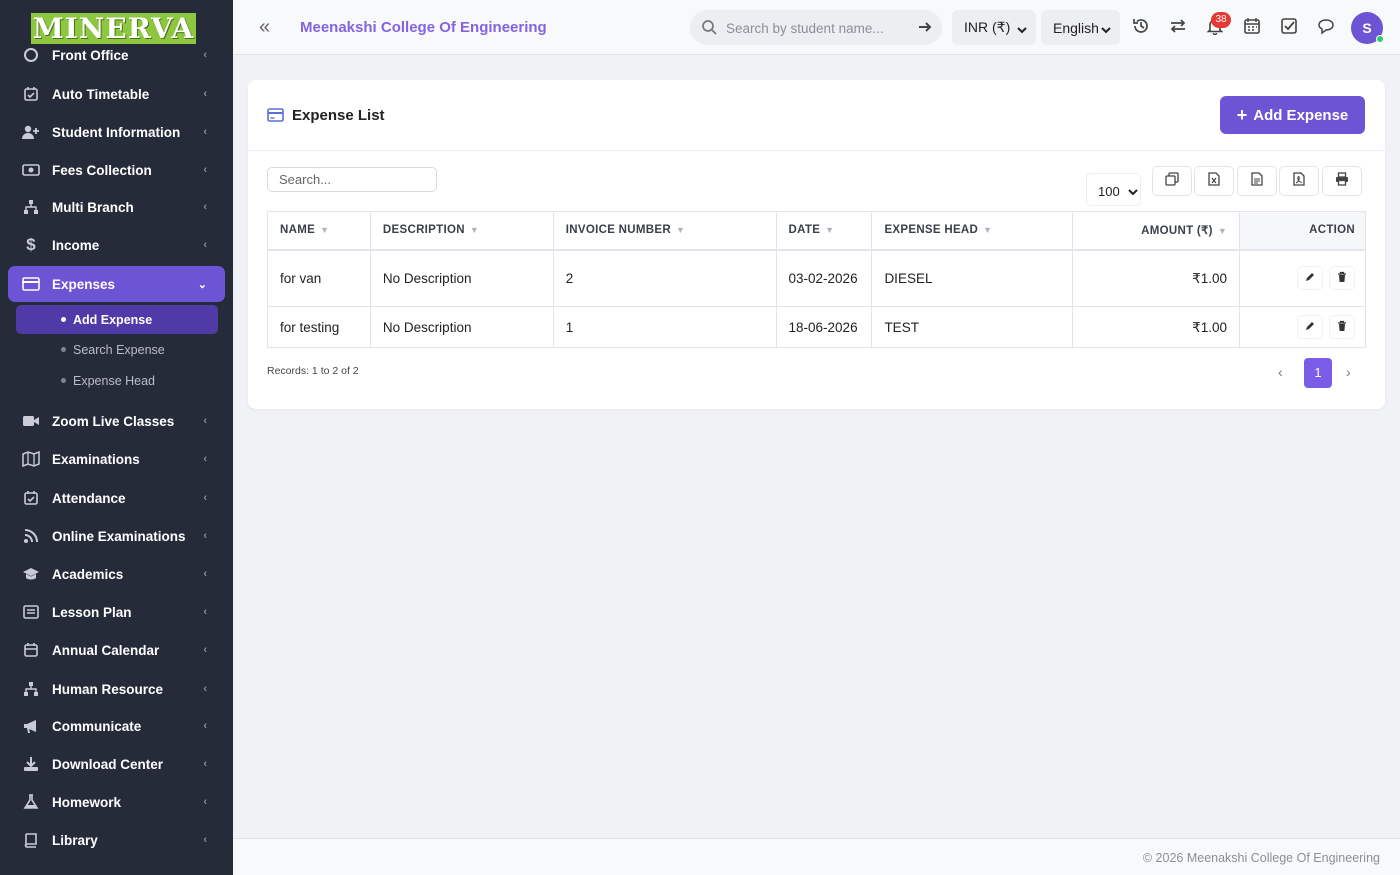 The width and height of the screenshot is (1400, 875). Describe the element at coordinates (709, 29) in the screenshot. I see `search-icon` at that location.